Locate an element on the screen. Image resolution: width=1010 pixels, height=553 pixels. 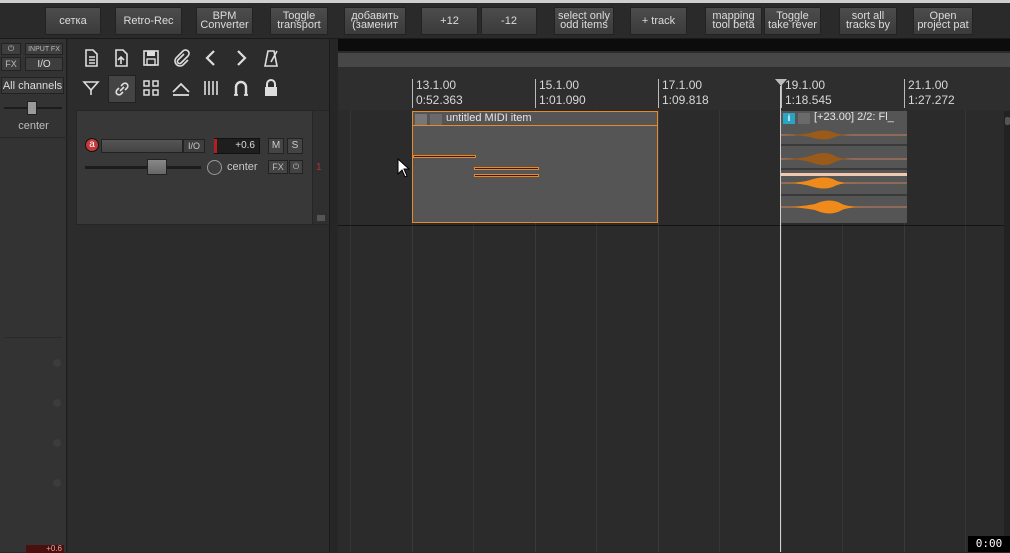
ruler-time-label: 1:09.818 is located at coordinates (685, 100).